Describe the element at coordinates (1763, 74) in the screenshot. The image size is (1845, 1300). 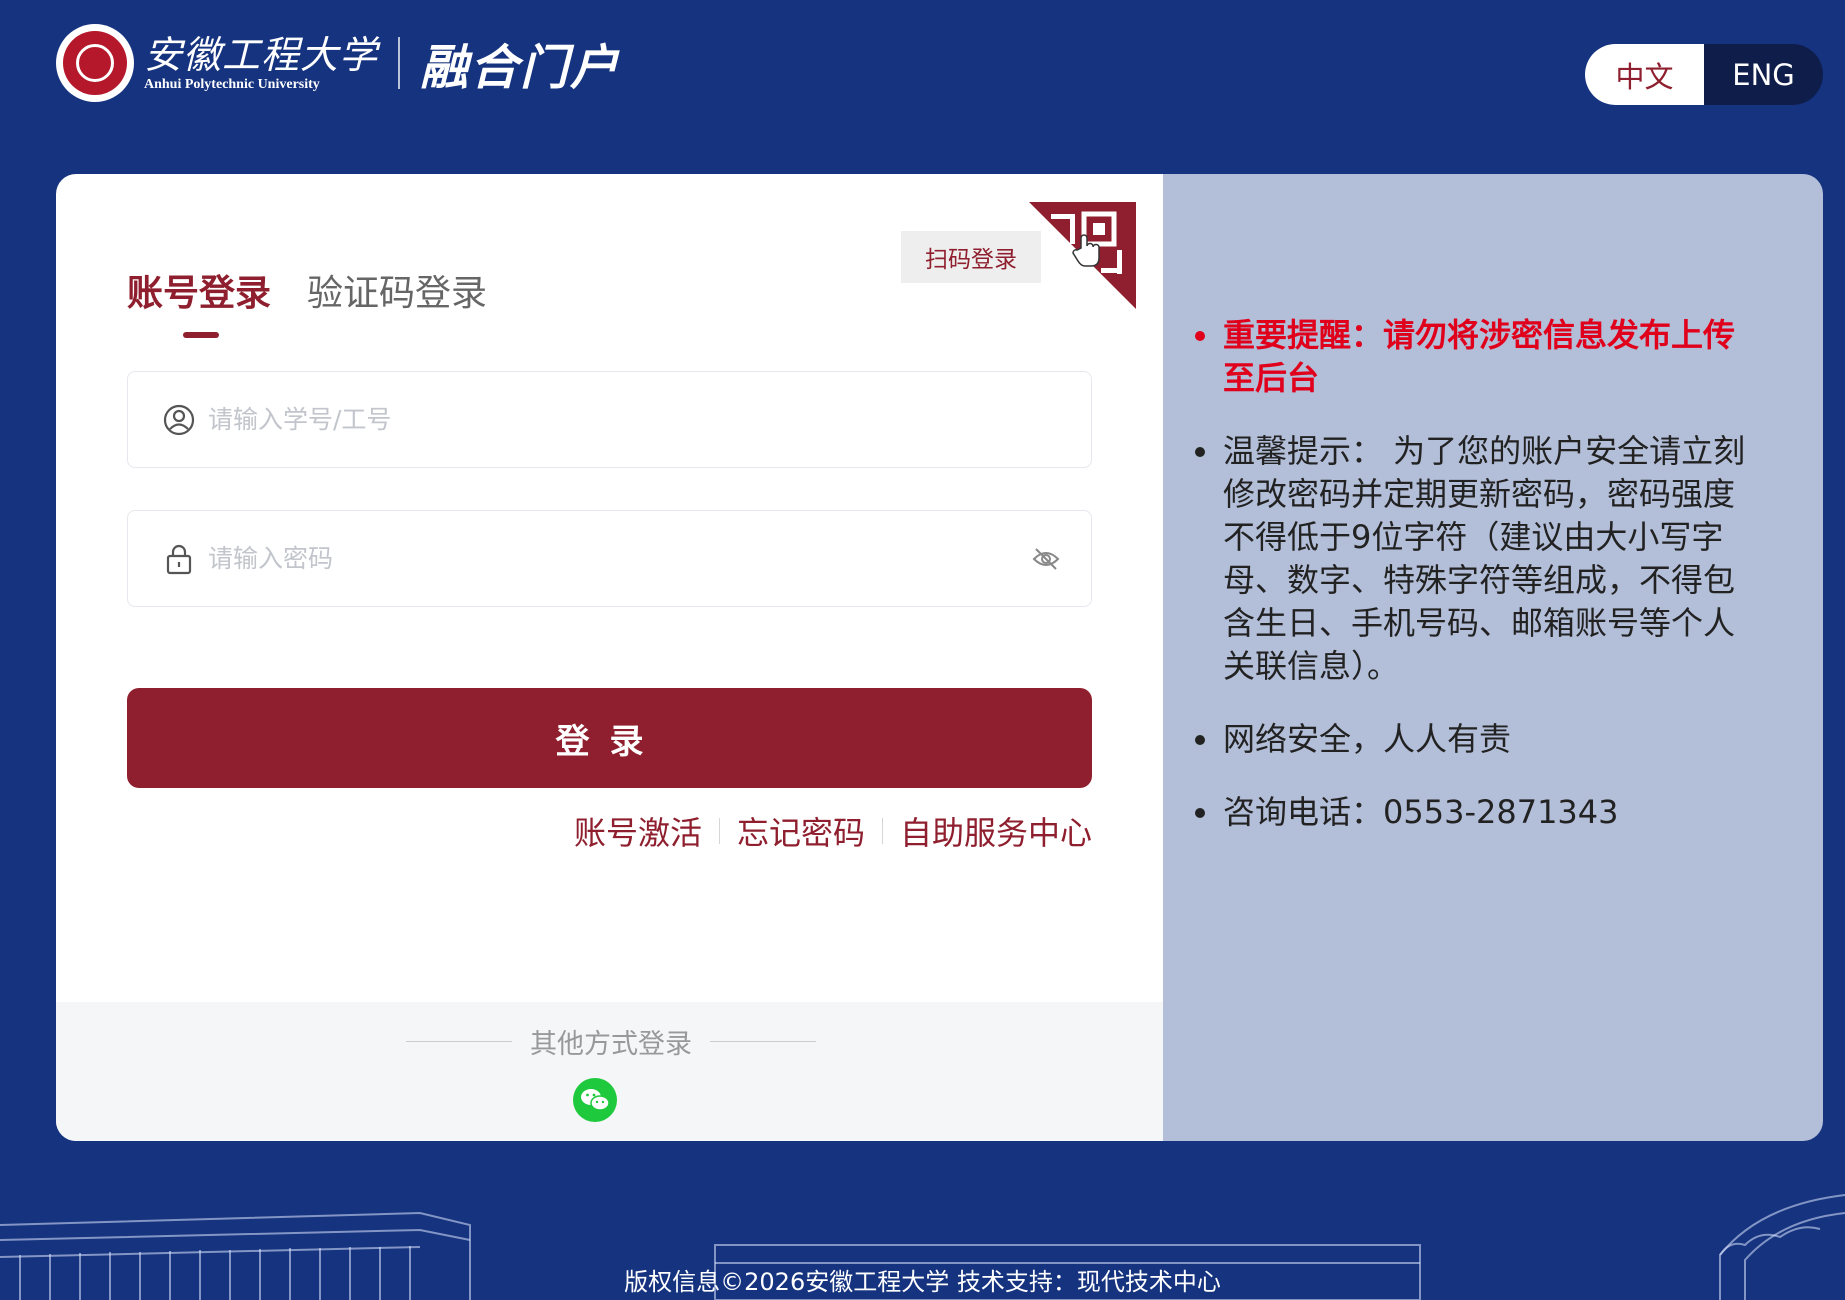
I see `lang-english-button: ENG` at that location.